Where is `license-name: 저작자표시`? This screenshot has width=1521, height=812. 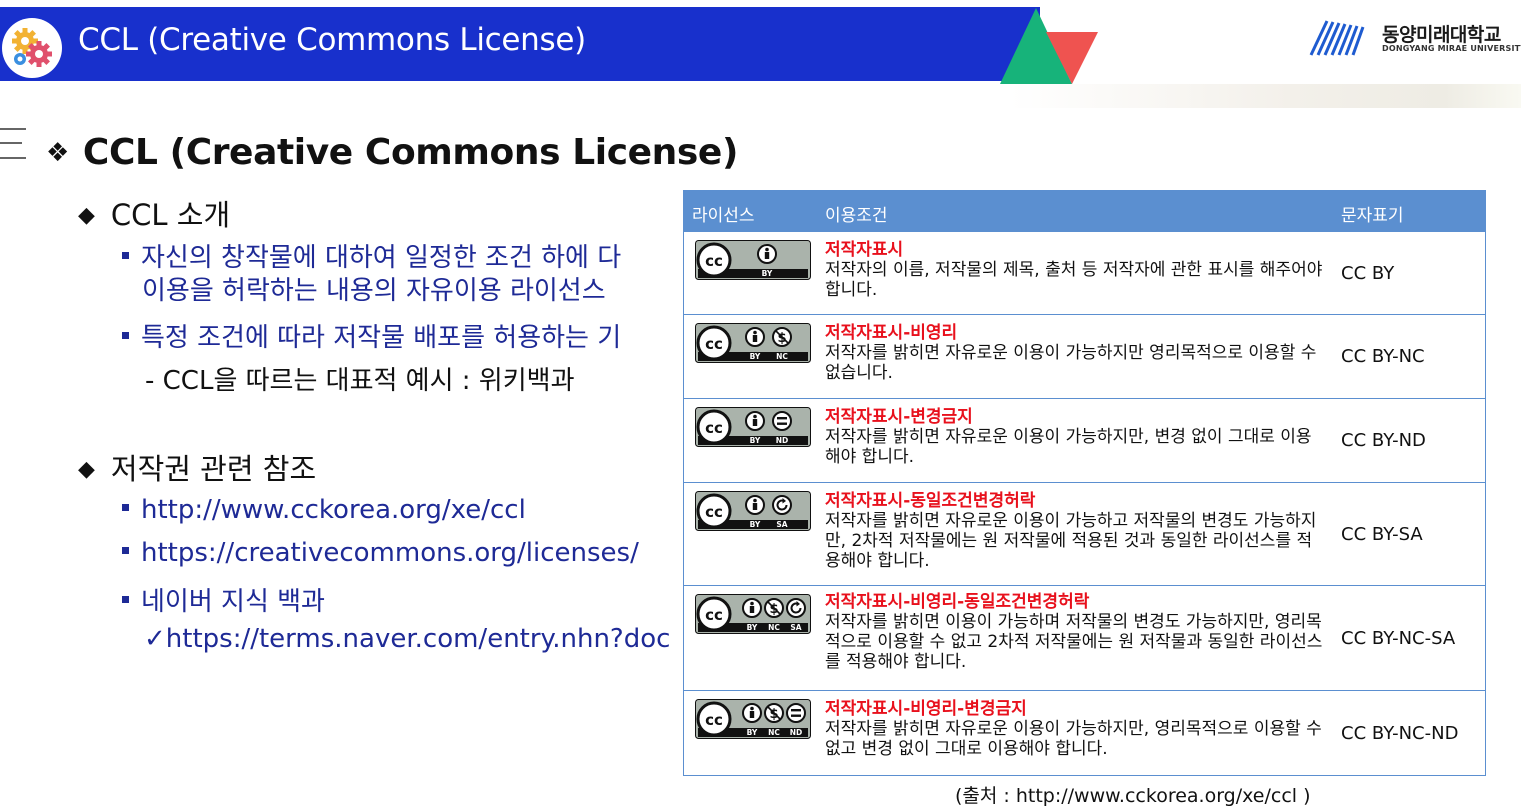
license-name: 저작자표시 is located at coordinates (864, 250).